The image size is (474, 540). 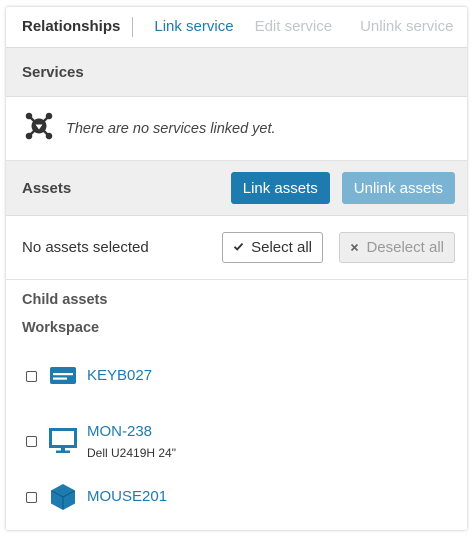 I want to click on asset-name-keyb027: KEYB027, so click(x=119, y=376).